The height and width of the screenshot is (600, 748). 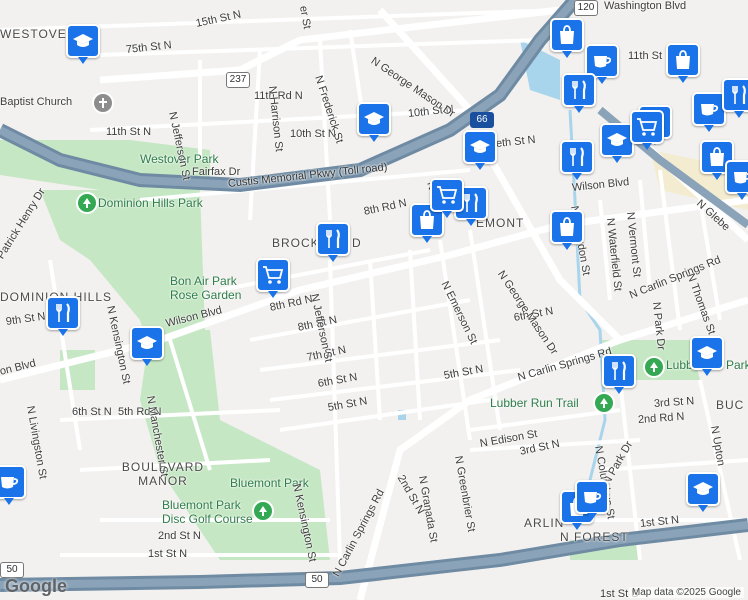 I want to click on street-6th-west: 6th St N, so click(x=92, y=412).